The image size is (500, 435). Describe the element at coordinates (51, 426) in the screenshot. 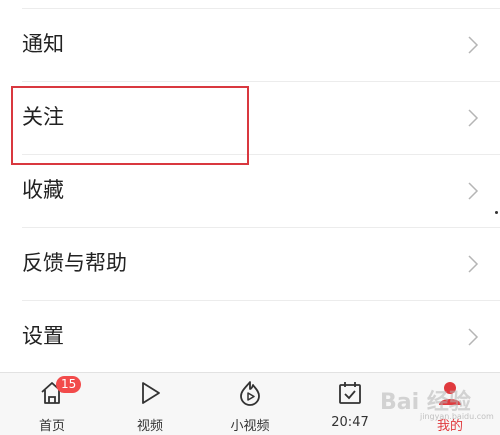

I see `tab-label: 首页` at that location.